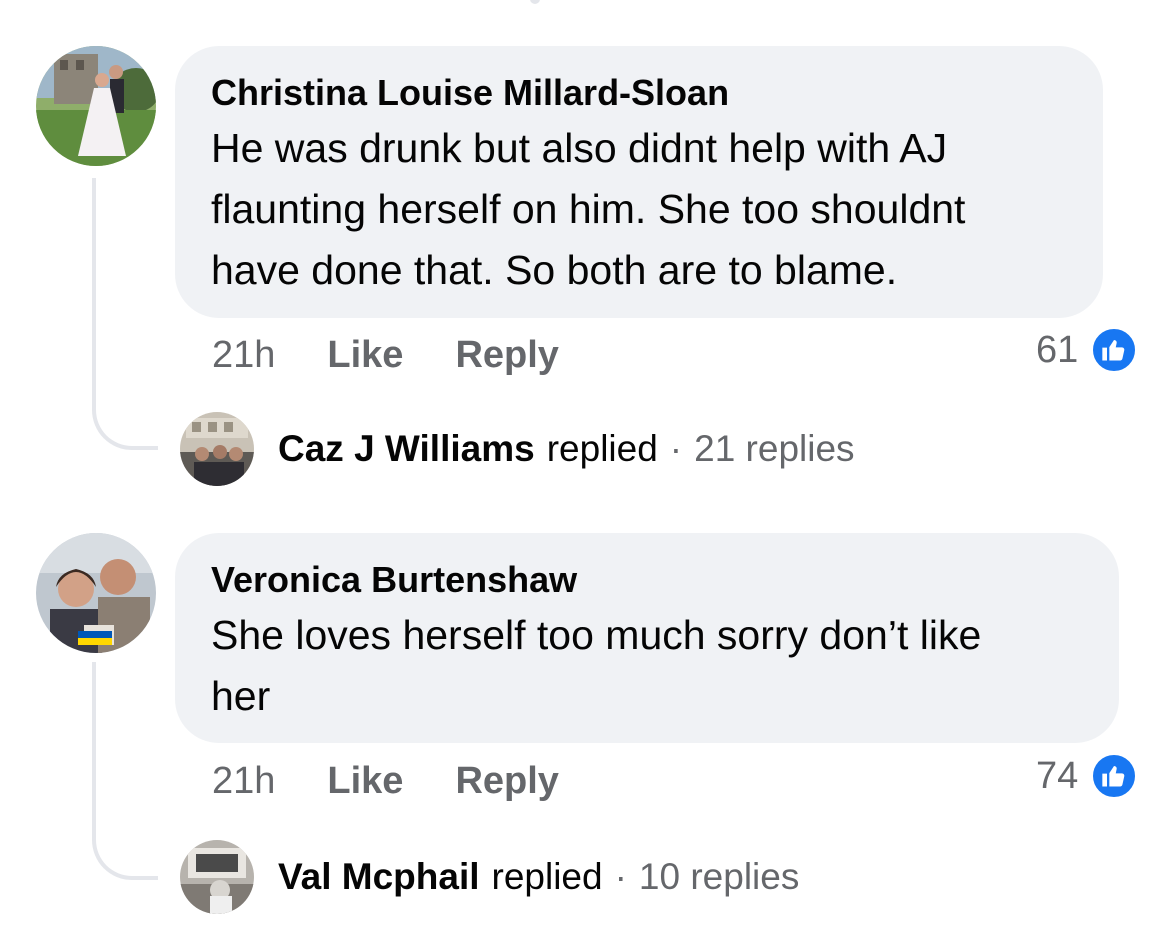 This screenshot has height=926, width=1170. Describe the element at coordinates (719, 876) in the screenshot. I see `reply-count: 10 replies` at that location.